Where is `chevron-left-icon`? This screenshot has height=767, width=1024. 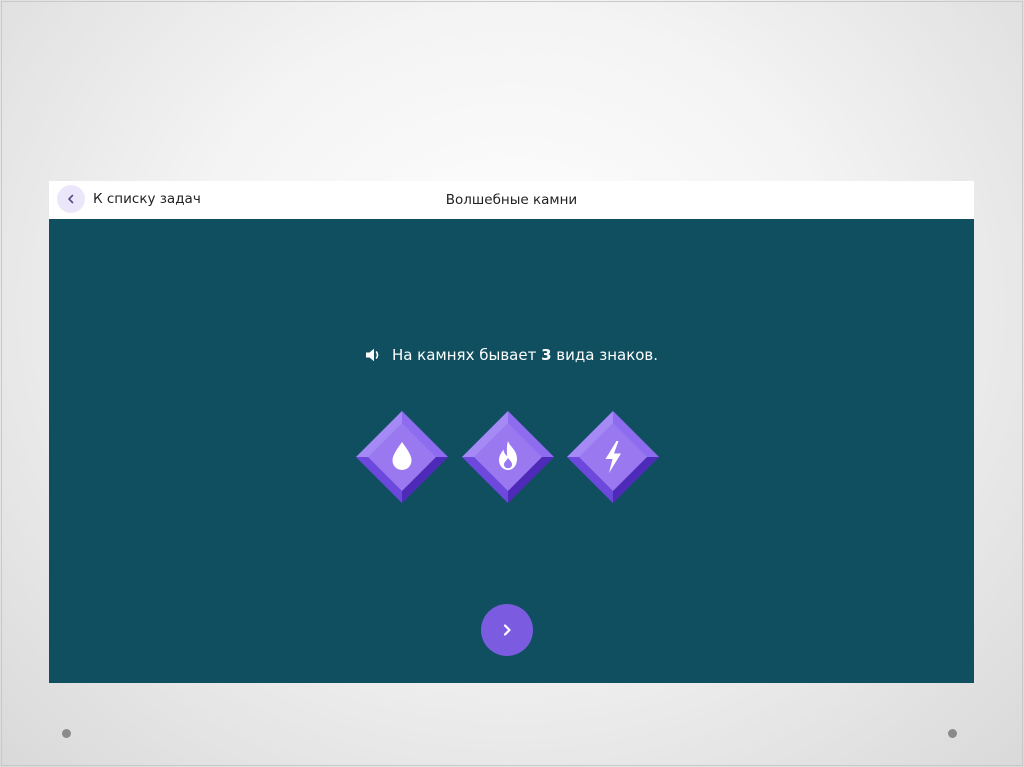 chevron-left-icon is located at coordinates (71, 199).